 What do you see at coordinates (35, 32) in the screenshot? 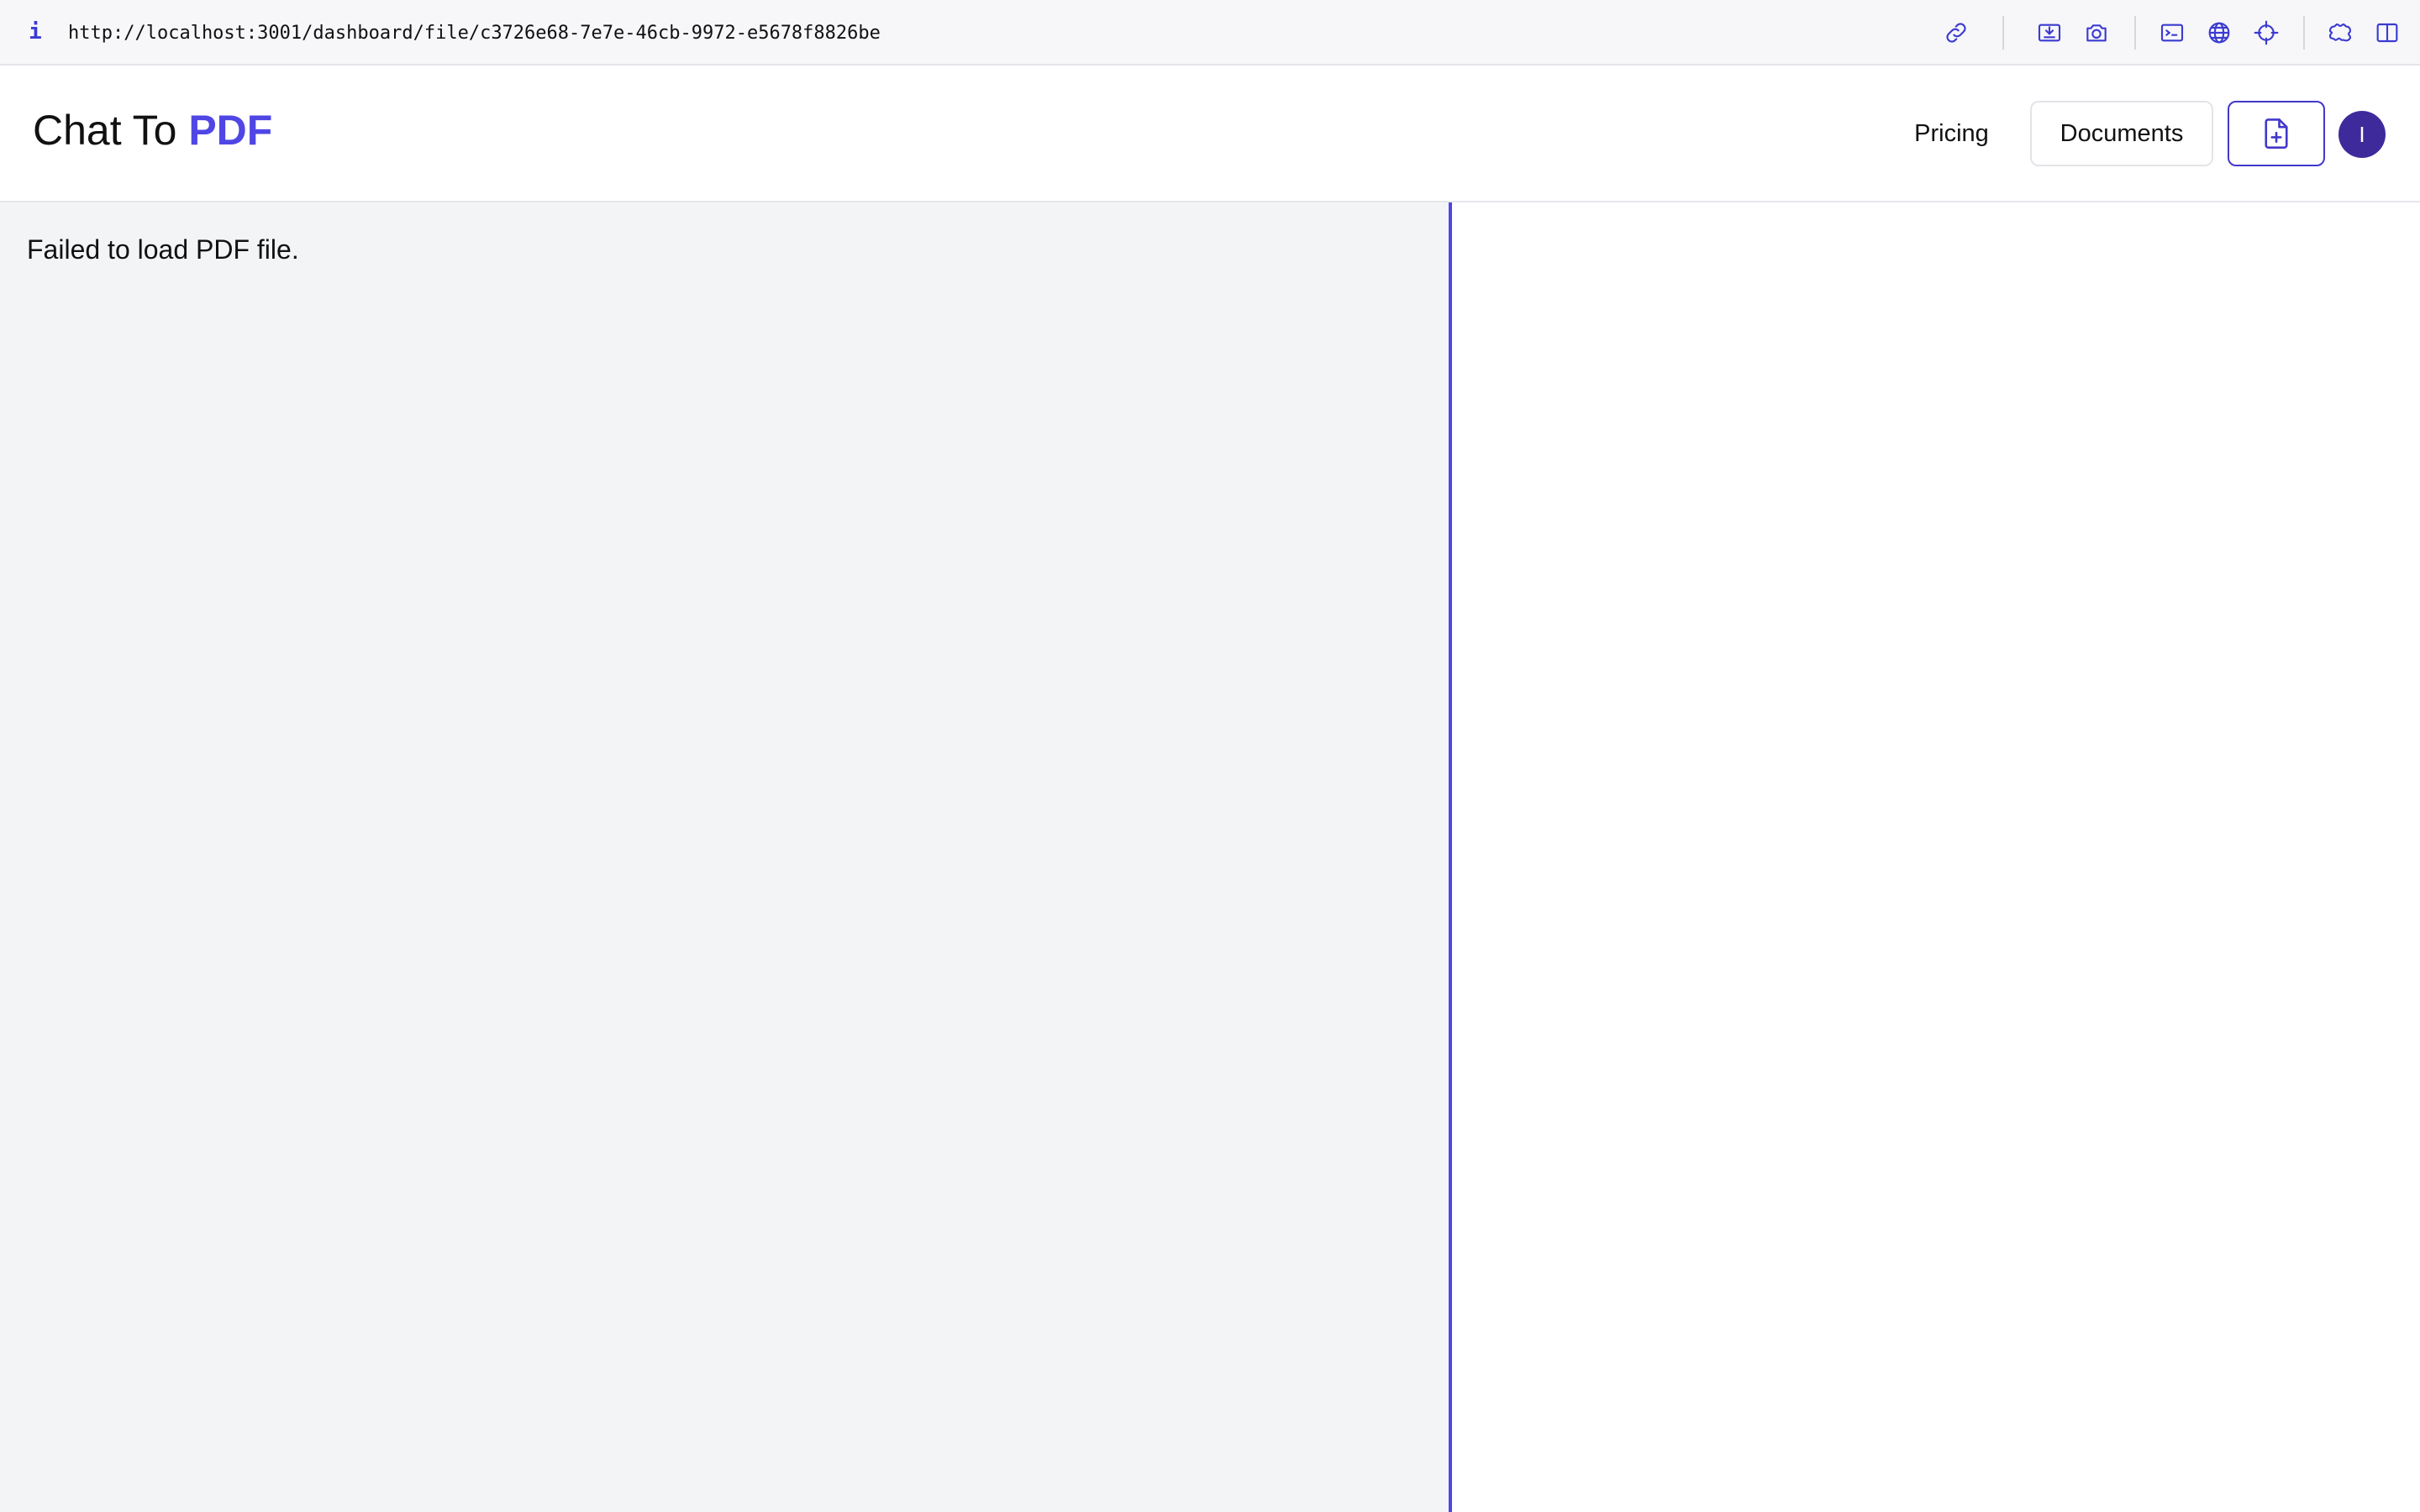
I see `info-icon: i` at bounding box center [35, 32].